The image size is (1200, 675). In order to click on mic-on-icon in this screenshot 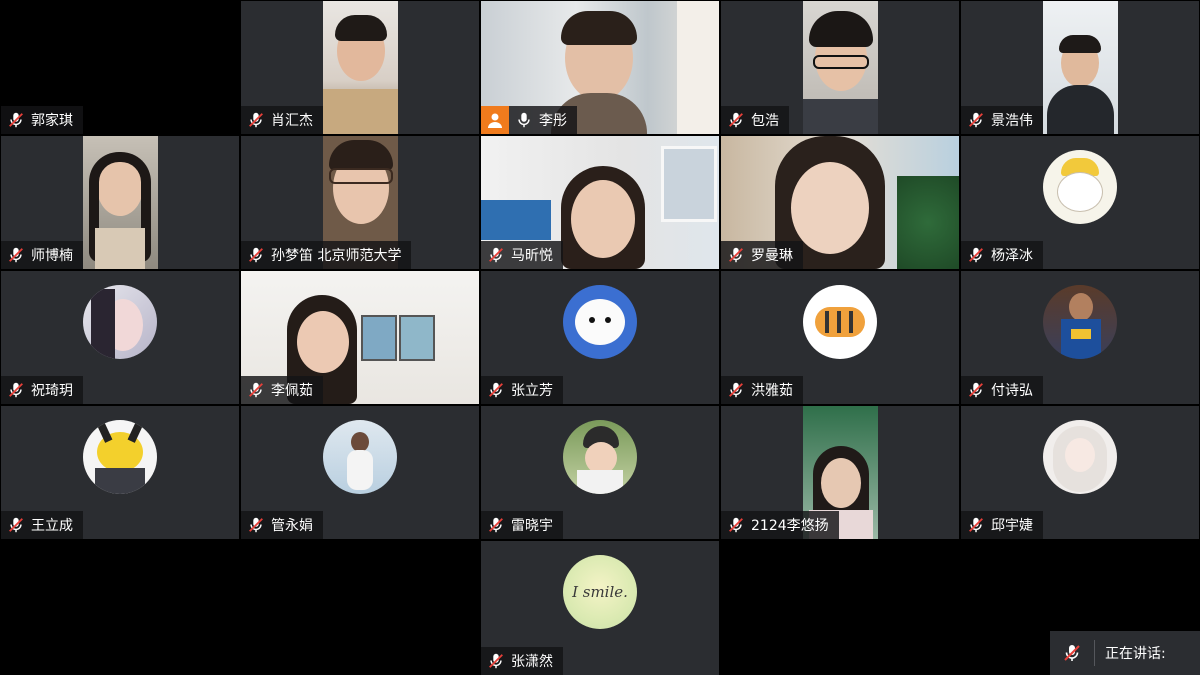, I will do `click(524, 120)`.